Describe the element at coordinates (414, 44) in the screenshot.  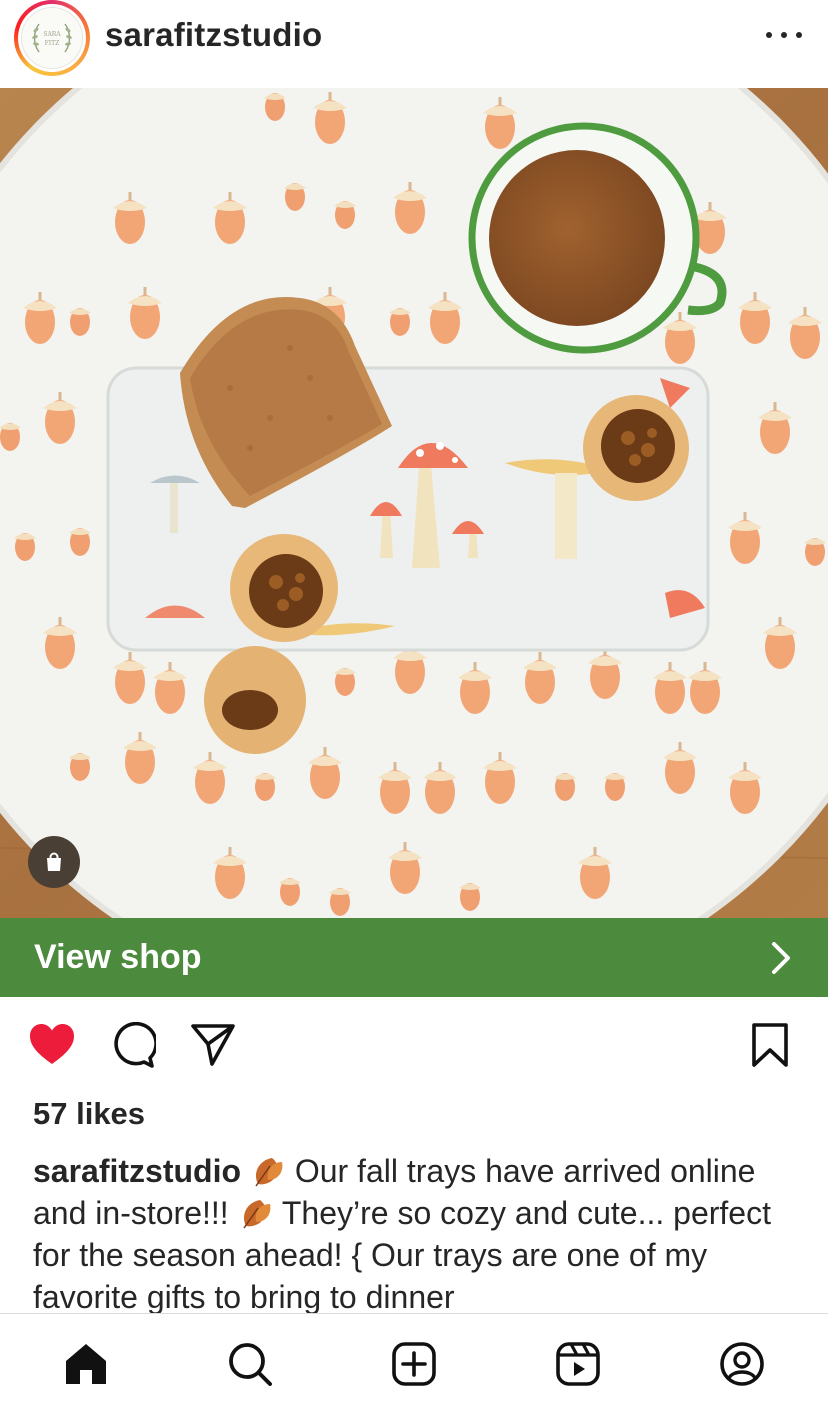
I see `post-header: SARA FITZ sarafitzstudio` at that location.